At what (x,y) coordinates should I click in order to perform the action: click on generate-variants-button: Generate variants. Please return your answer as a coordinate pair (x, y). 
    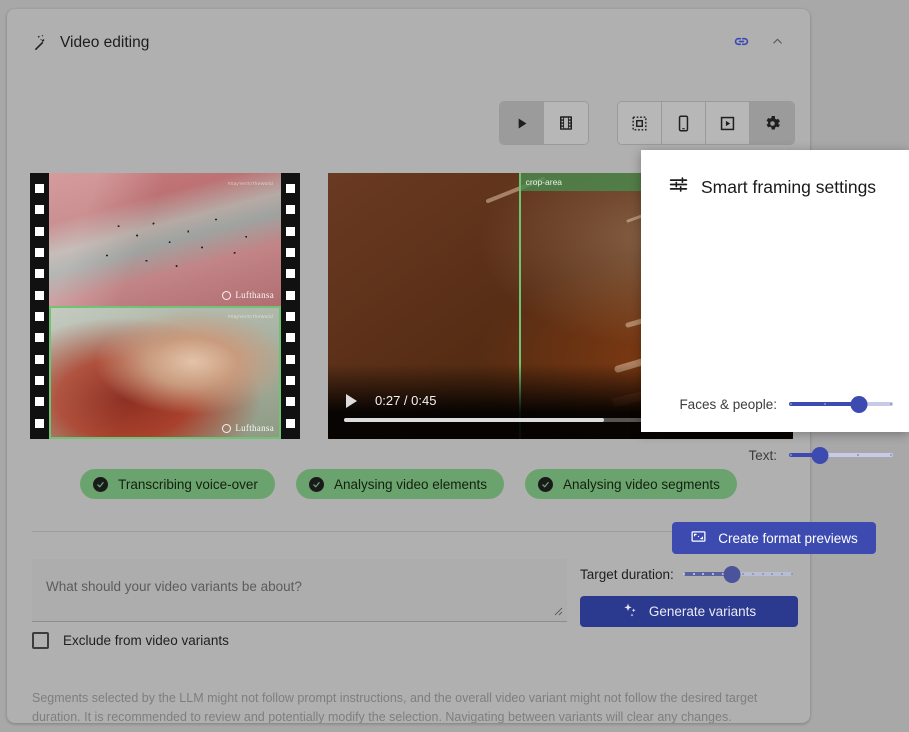
    Looking at the image, I should click on (689, 611).